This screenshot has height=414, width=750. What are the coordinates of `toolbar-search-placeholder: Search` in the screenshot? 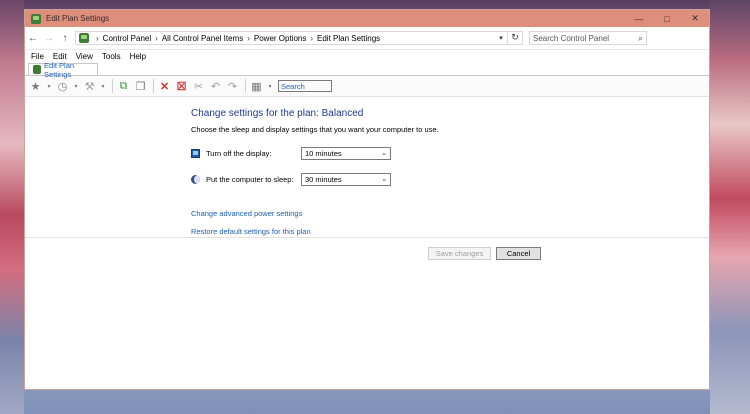 It's located at (293, 86).